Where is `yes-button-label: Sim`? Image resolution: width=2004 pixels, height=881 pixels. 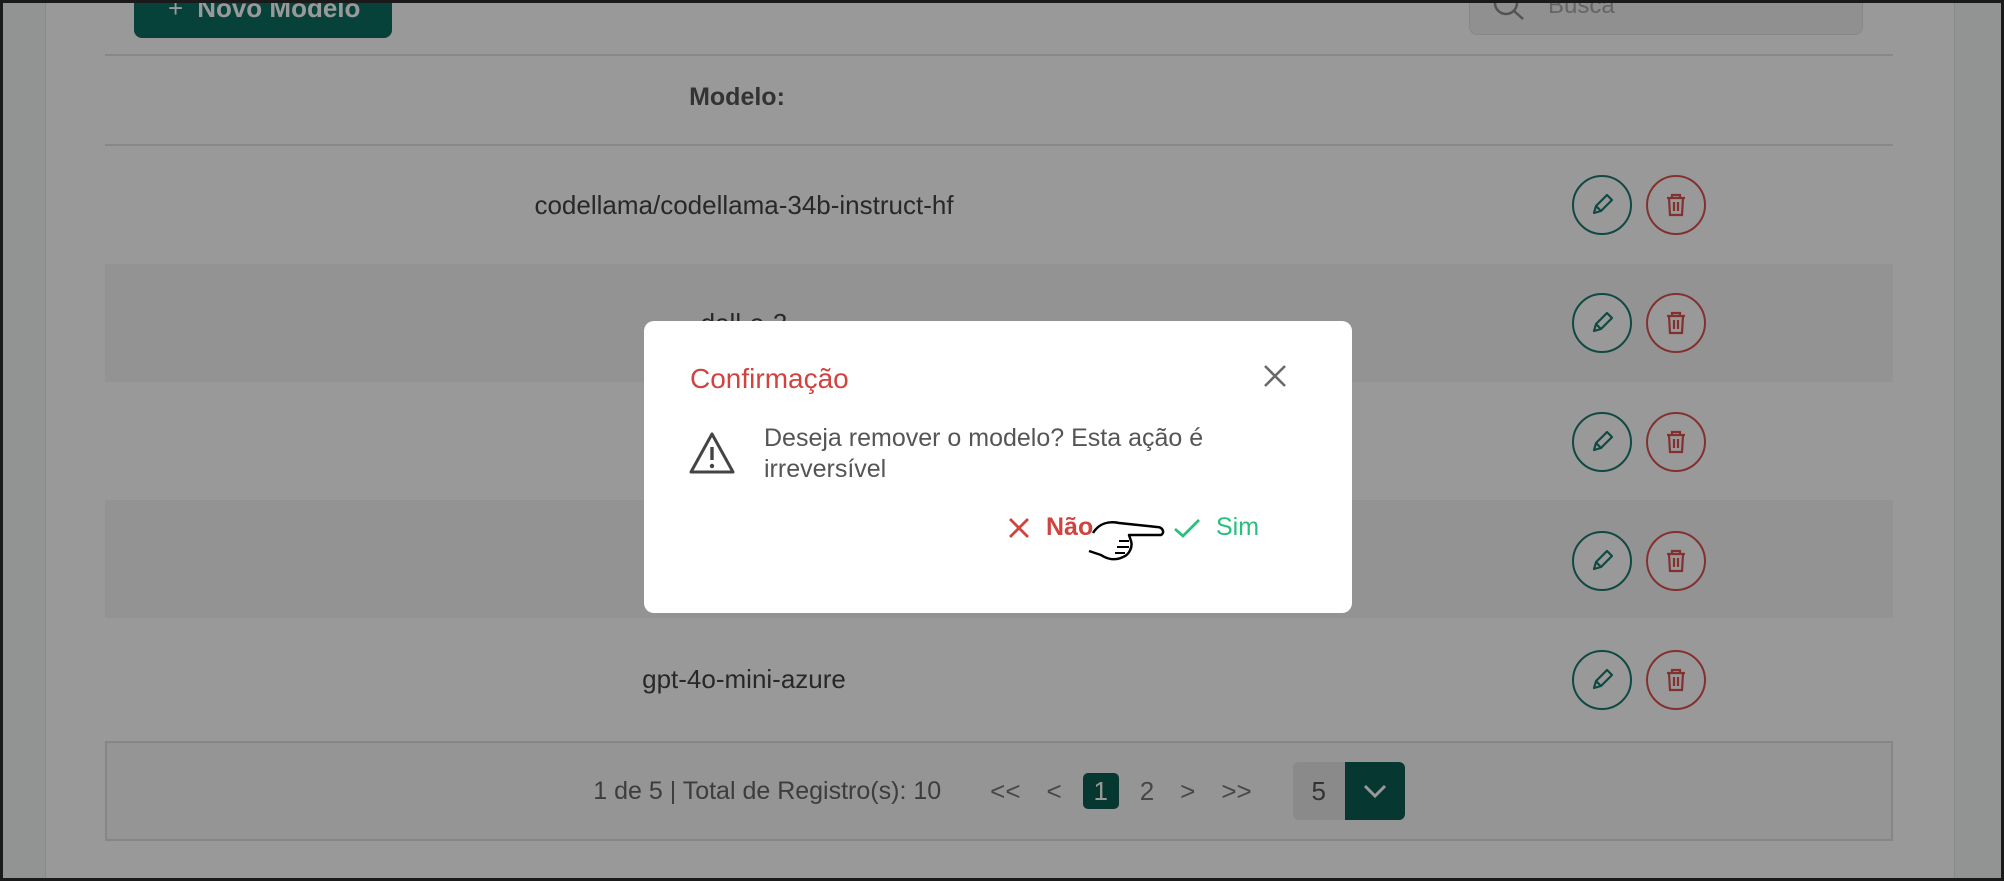 yes-button-label: Sim is located at coordinates (1238, 527).